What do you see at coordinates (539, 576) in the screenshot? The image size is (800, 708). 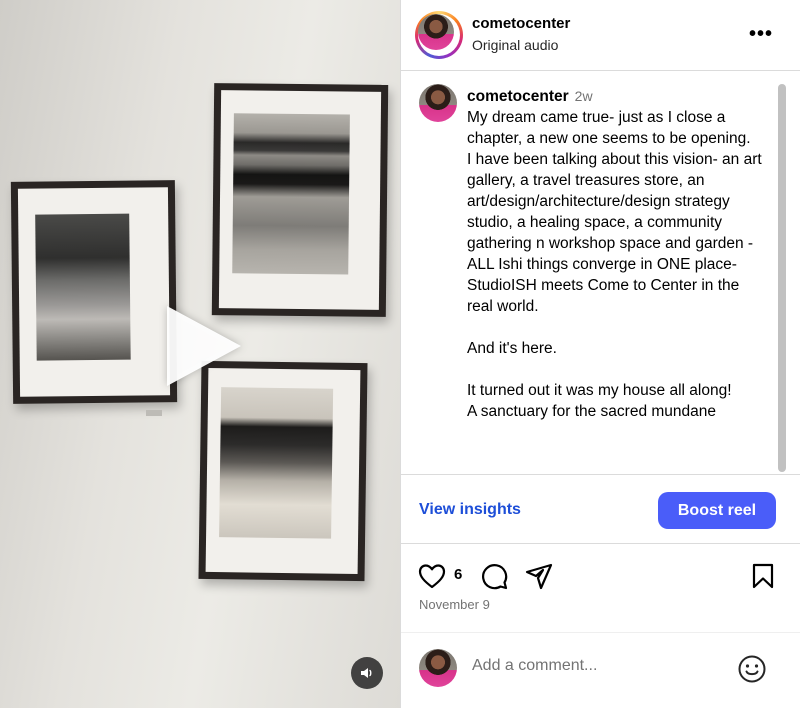 I see `share-icon` at bounding box center [539, 576].